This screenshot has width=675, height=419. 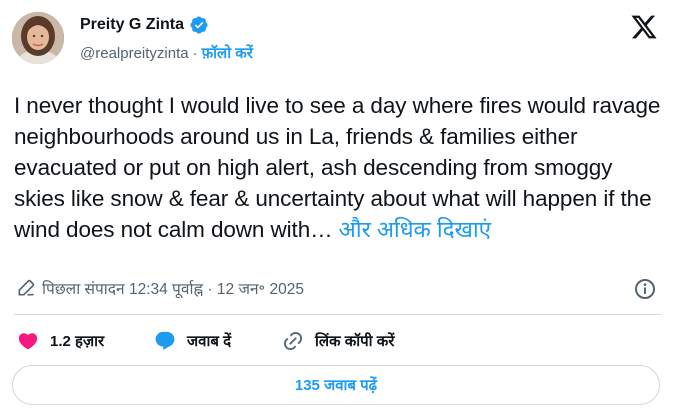 I want to click on read-replies-label: 135 जवाब पढ़ें, so click(x=336, y=385).